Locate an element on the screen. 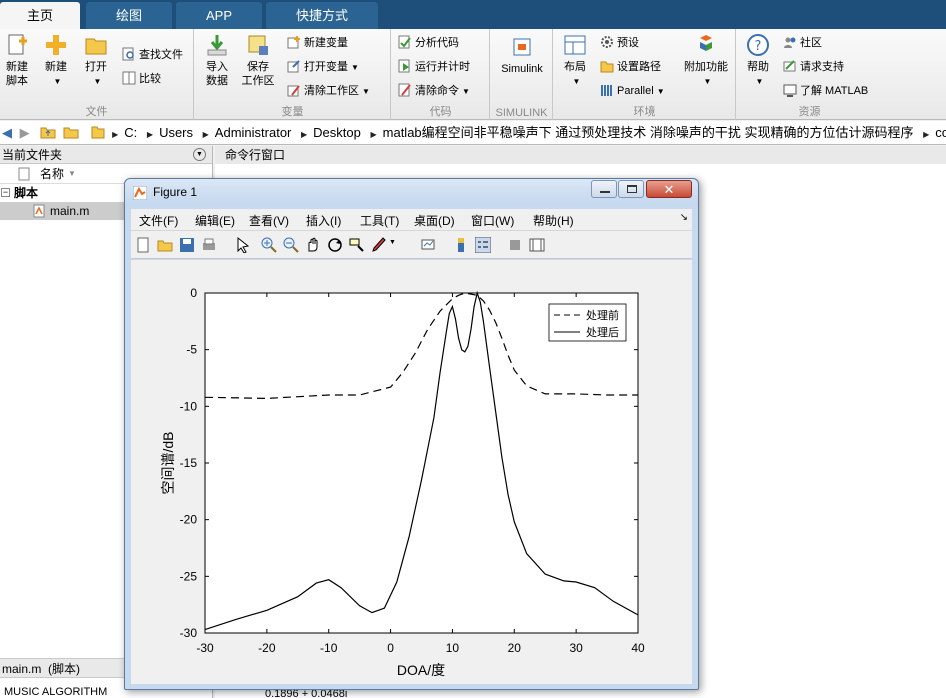  preferences-button: 预设 is located at coordinates (619, 43).